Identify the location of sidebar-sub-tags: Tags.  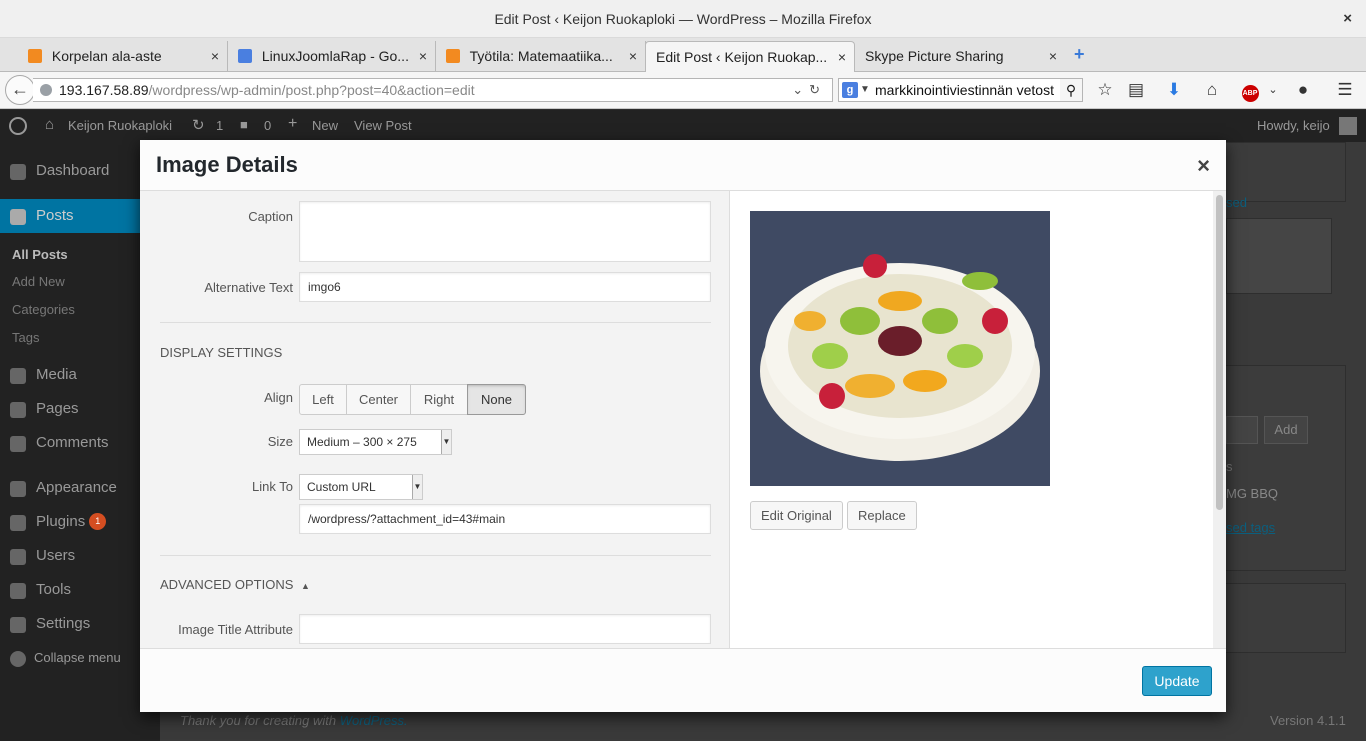
(25, 337).